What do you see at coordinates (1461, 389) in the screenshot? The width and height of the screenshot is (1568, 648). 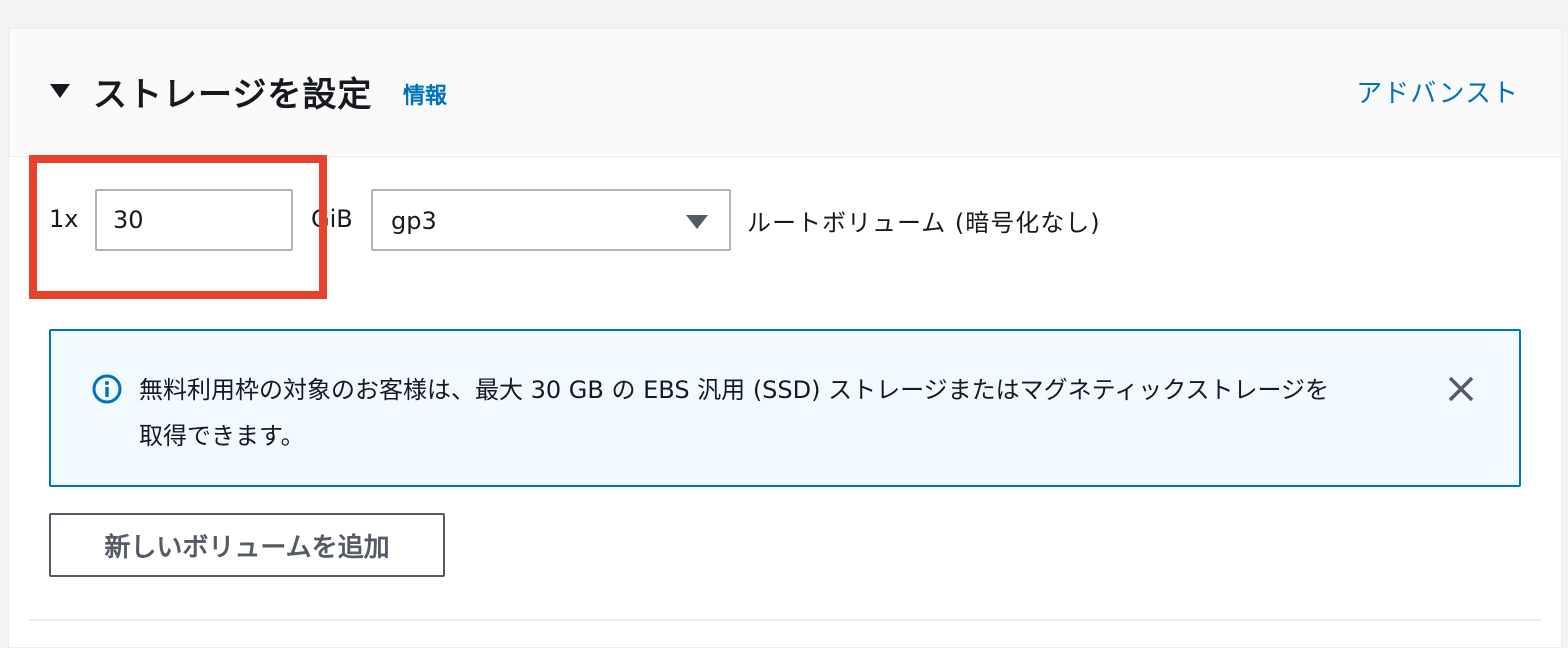 I see `close-icon` at bounding box center [1461, 389].